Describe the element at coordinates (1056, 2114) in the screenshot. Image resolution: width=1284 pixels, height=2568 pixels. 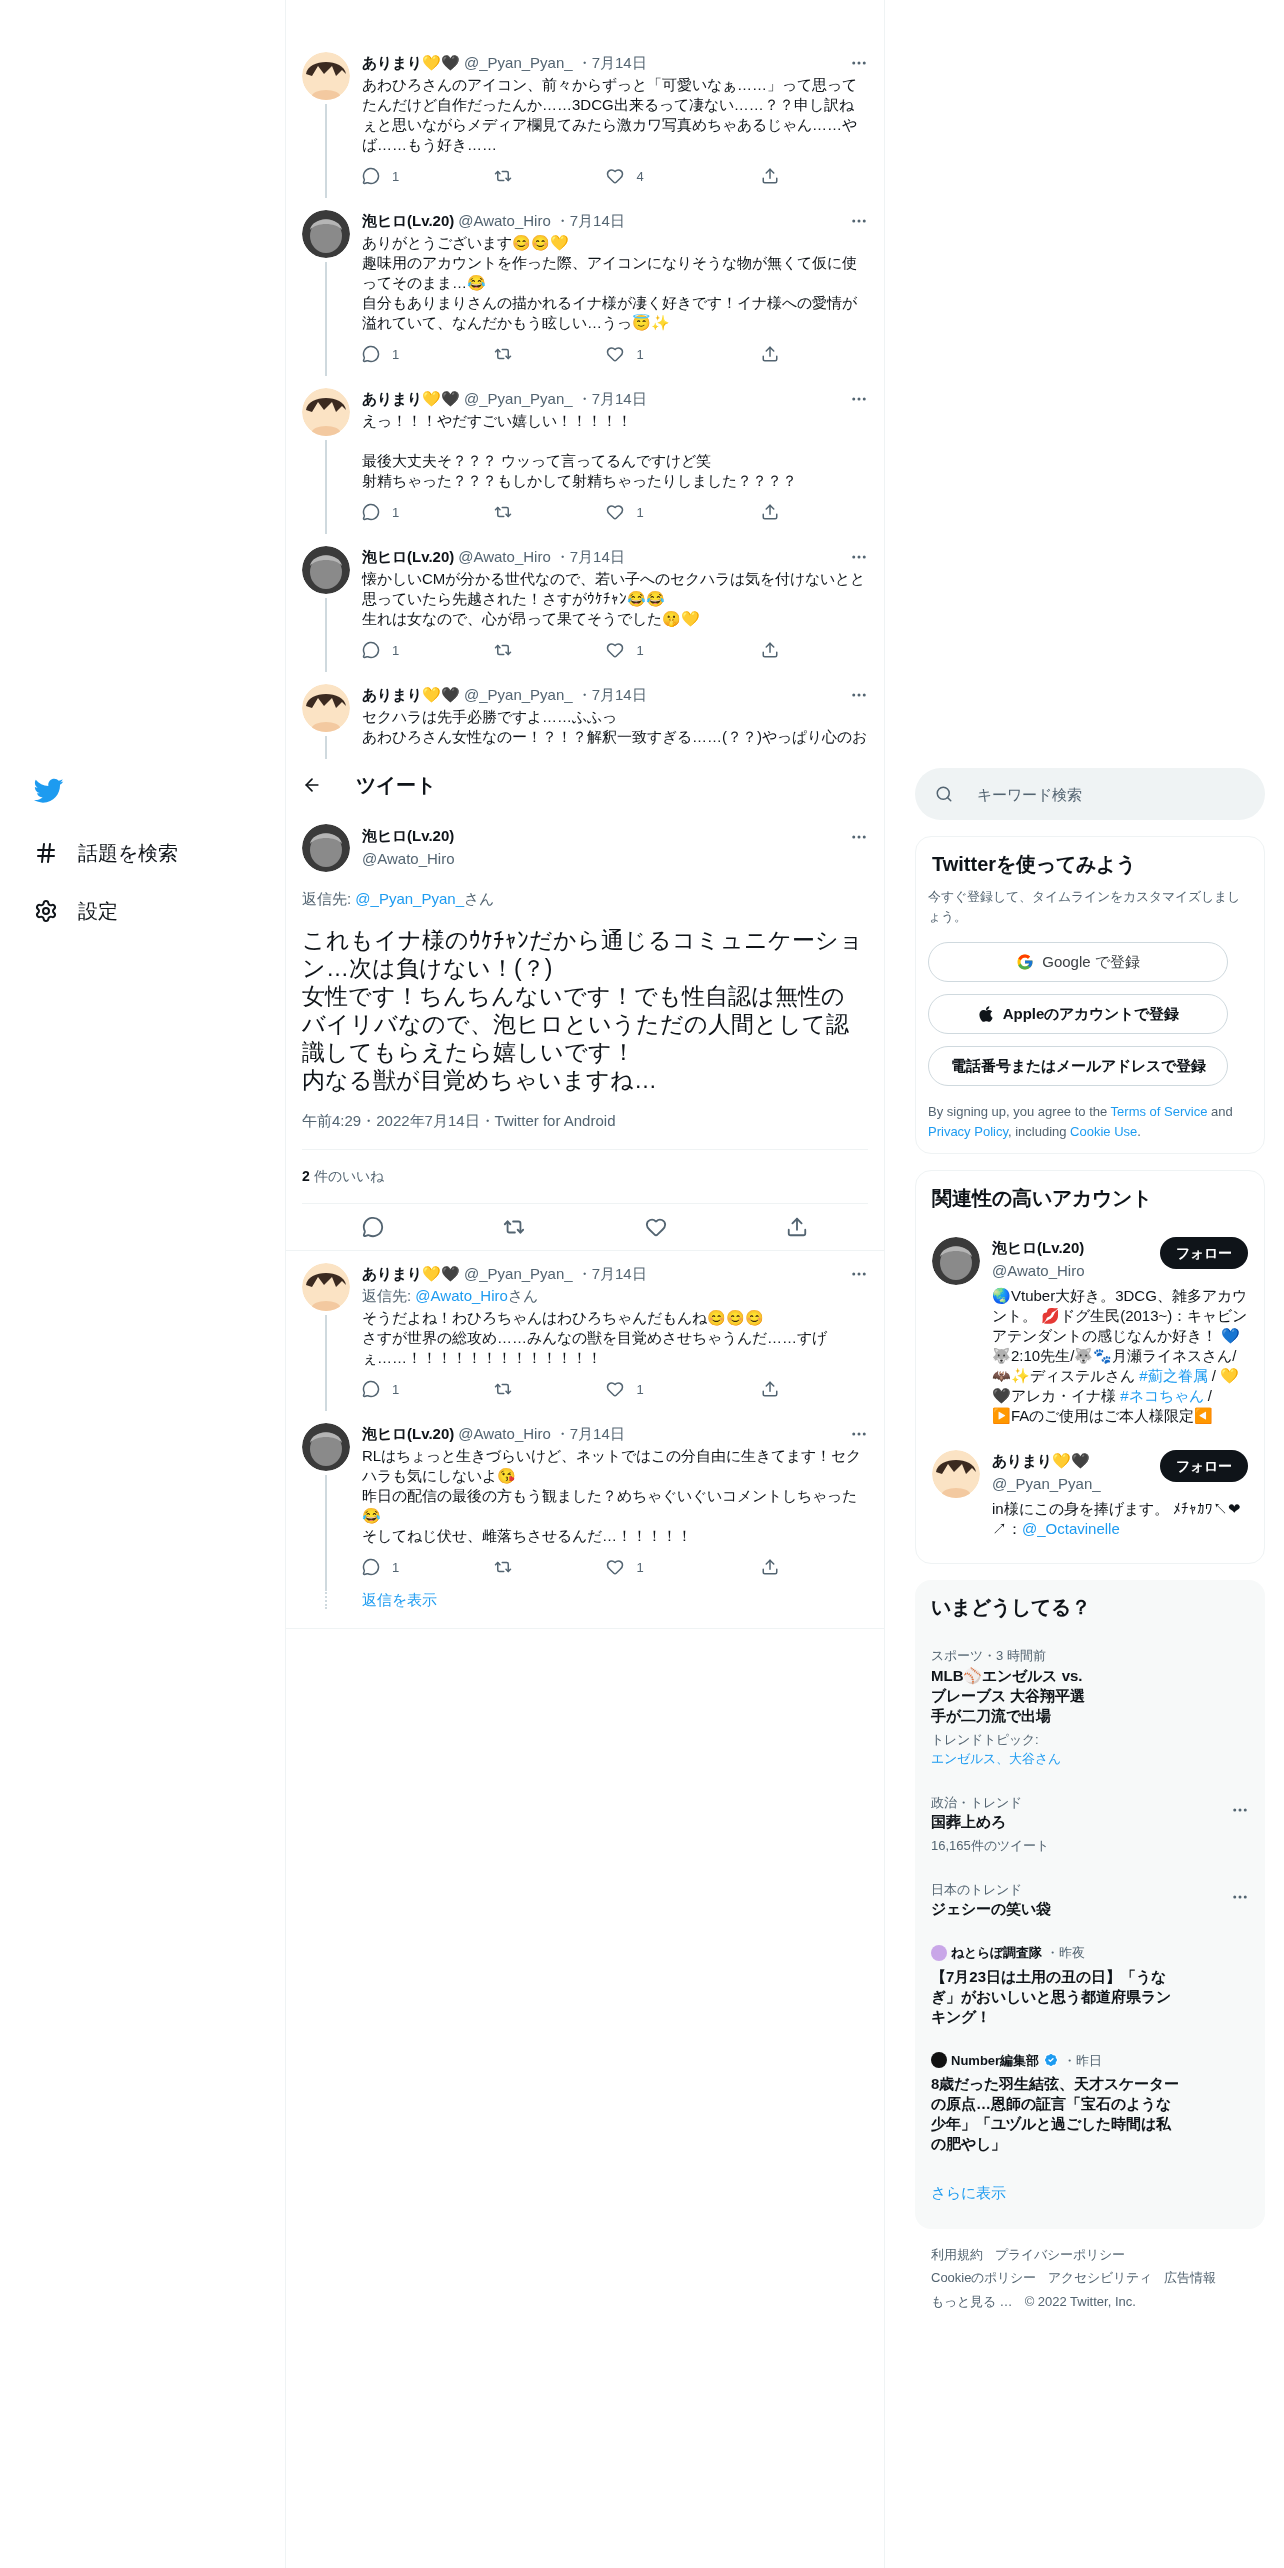
I see `news-title: 8歳だった羽生結弦、天才スケーターの原点…恩師の証言「宝石のような少年」「ユヅルと過ごした時間は私の肥やし」` at that location.